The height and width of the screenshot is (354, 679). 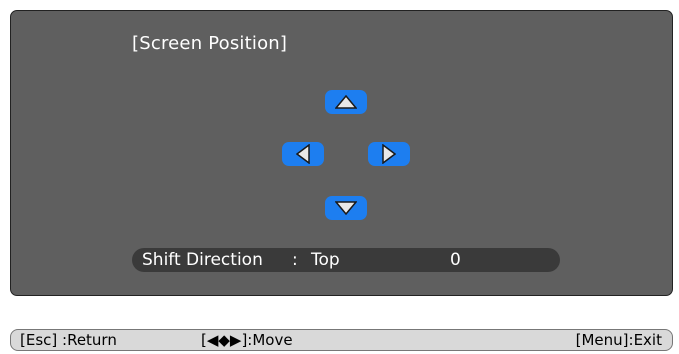 What do you see at coordinates (210, 43) in the screenshot?
I see `page-title: [Screen Position]` at bounding box center [210, 43].